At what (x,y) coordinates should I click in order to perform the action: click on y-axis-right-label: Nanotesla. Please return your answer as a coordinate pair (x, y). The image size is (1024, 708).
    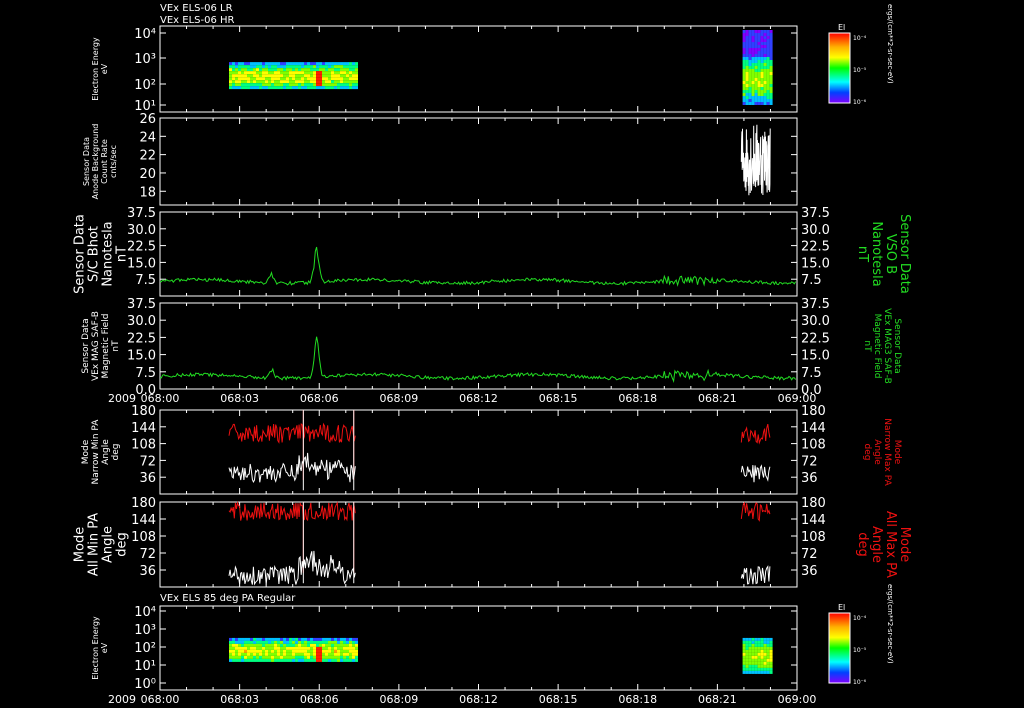
    Looking at the image, I should click on (876, 253).